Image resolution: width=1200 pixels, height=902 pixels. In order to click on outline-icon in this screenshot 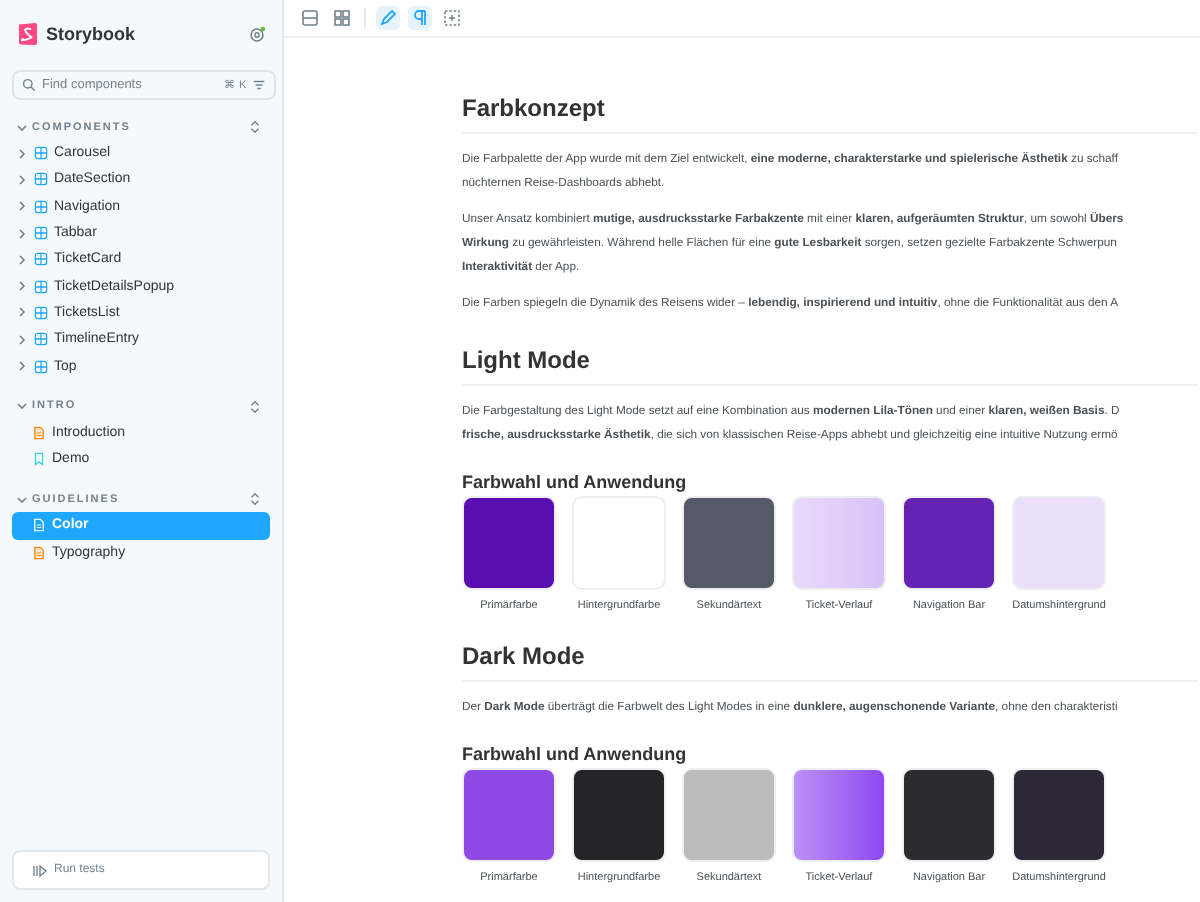, I will do `click(452, 18)`.